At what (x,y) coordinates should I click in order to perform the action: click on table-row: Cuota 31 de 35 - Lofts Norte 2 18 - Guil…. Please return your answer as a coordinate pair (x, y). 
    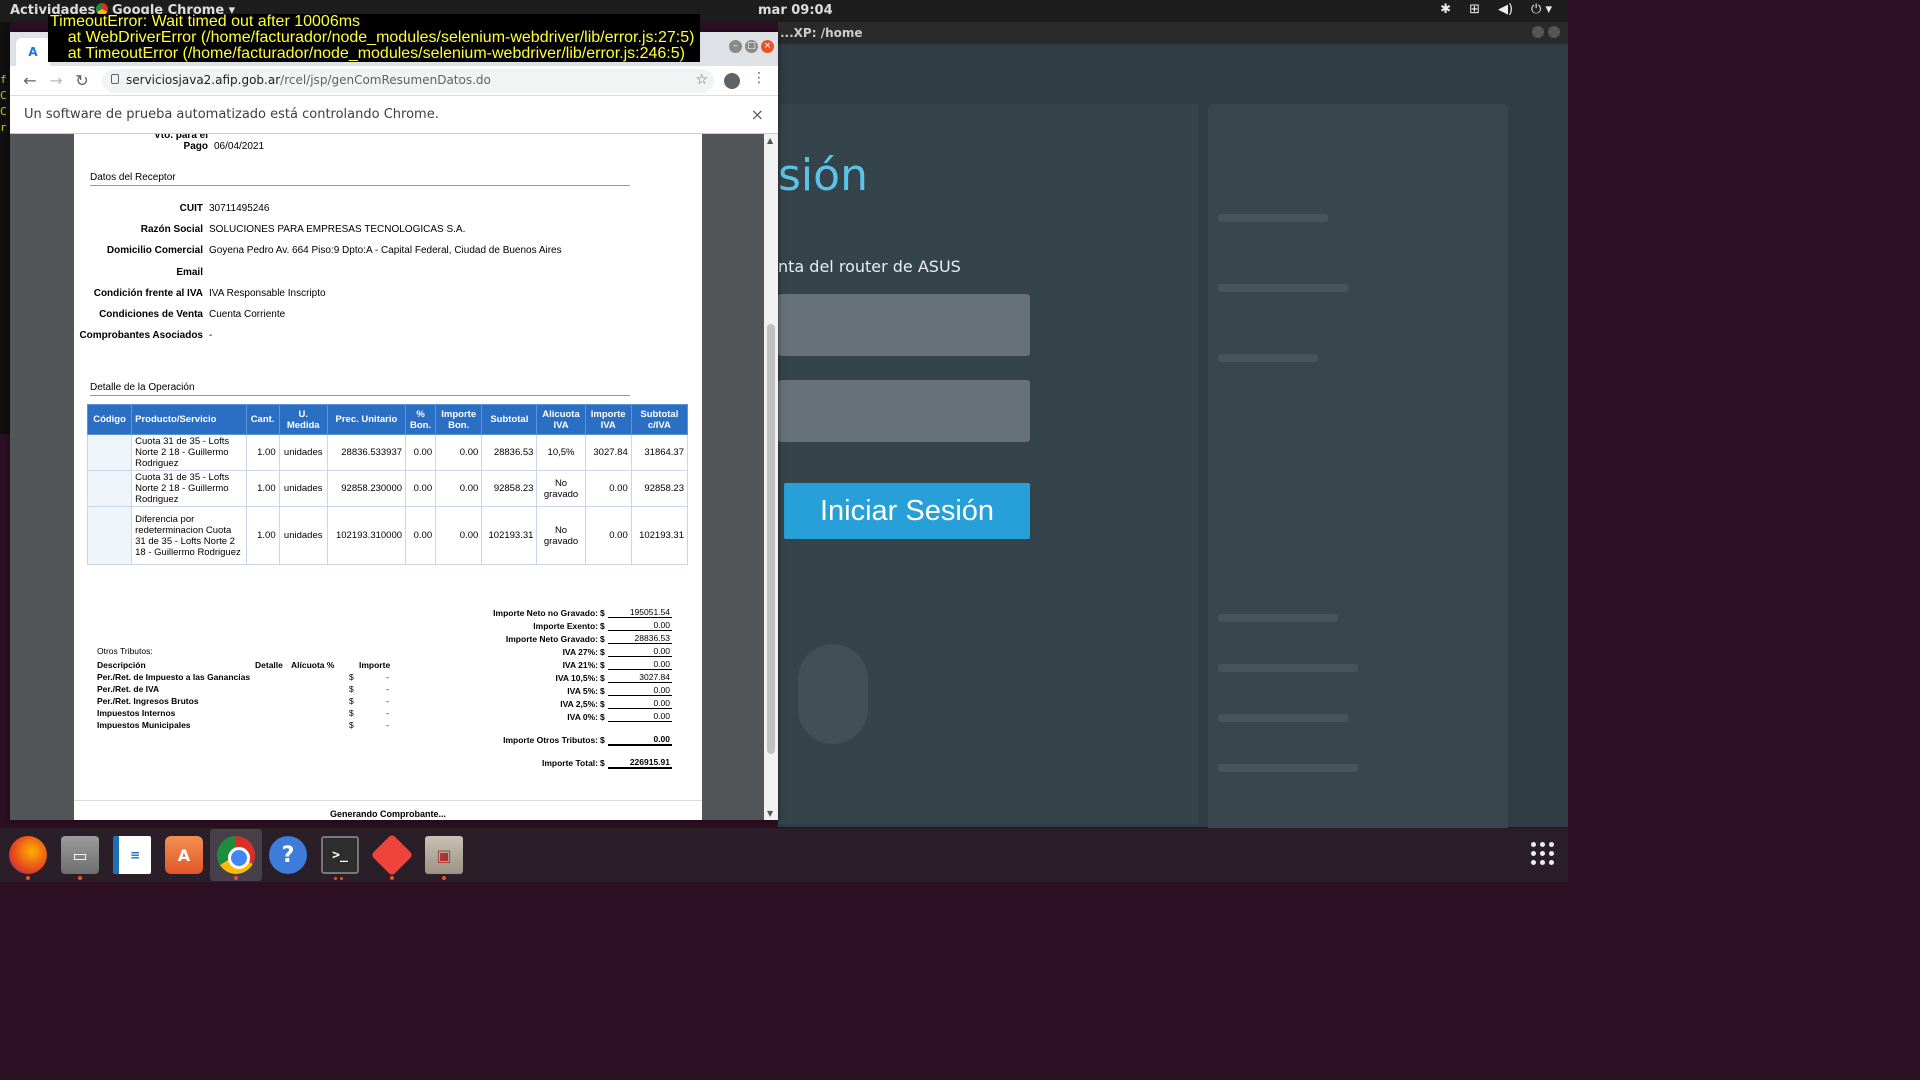
    Looking at the image, I should click on (387, 488).